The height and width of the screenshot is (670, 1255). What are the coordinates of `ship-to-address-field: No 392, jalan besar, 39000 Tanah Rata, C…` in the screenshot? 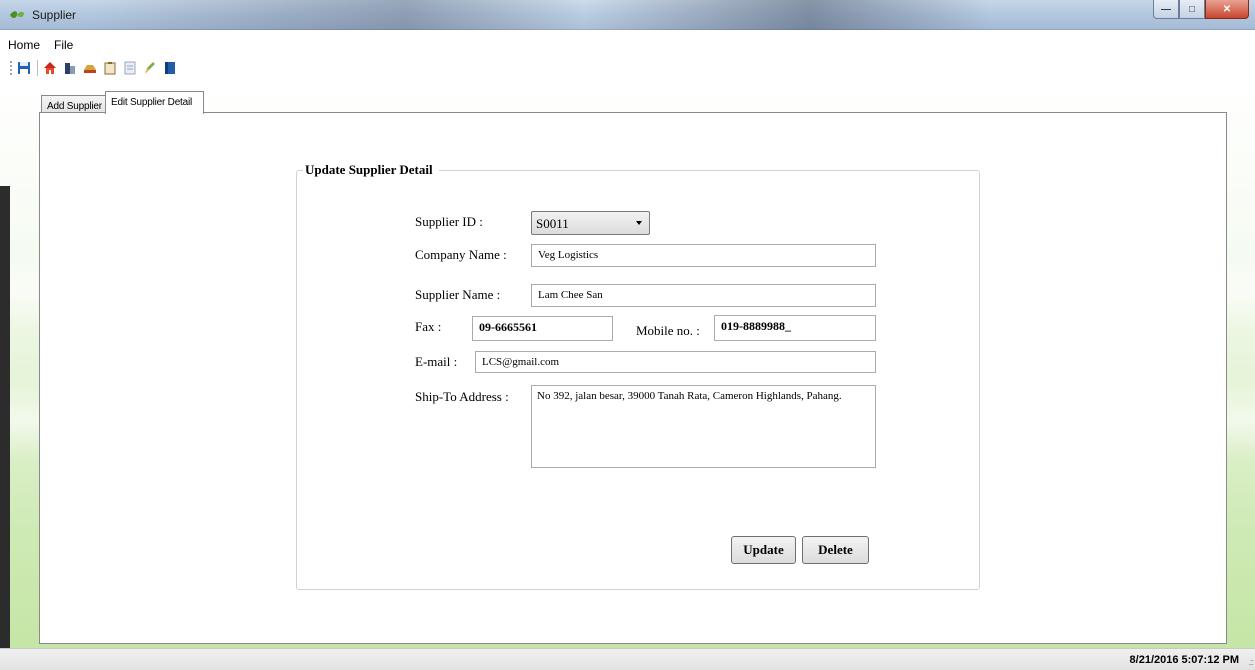 It's located at (703, 426).